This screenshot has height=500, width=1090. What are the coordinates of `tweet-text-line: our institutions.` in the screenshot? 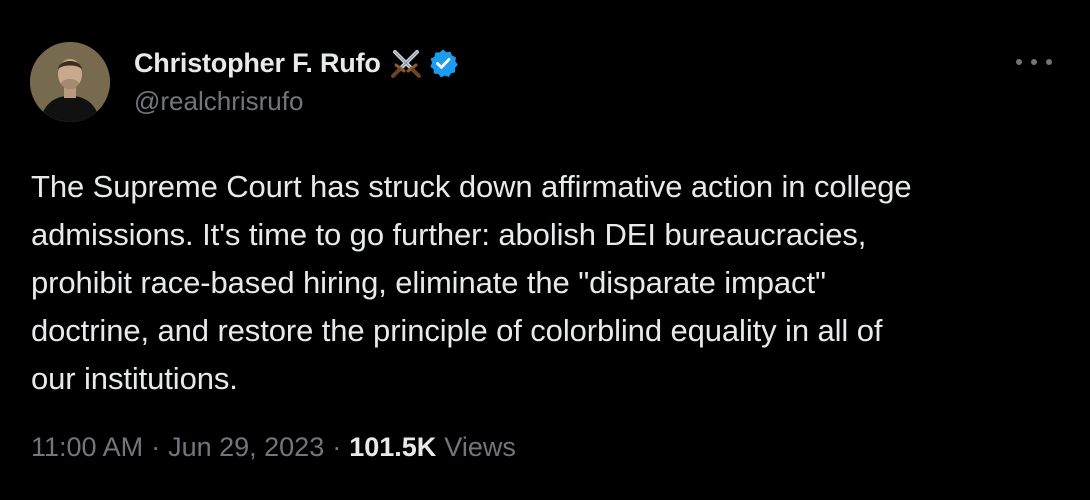 It's located at (134, 378).